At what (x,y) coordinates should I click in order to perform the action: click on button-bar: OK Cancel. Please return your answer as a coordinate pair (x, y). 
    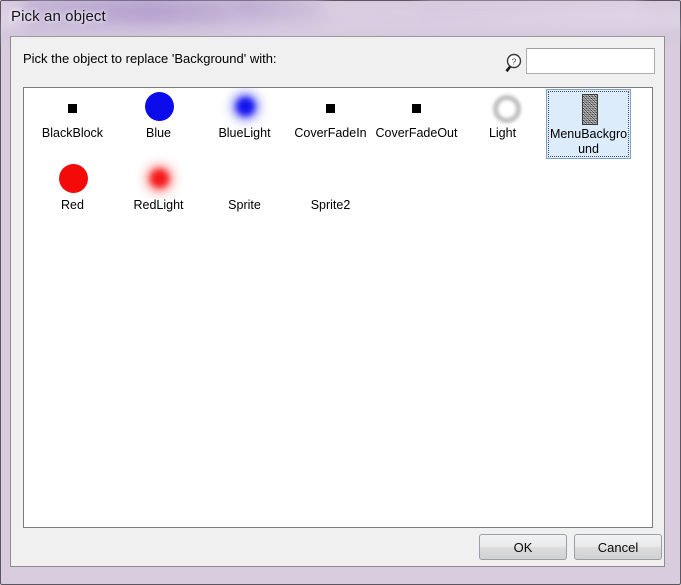
    Looking at the image, I should click on (337, 551).